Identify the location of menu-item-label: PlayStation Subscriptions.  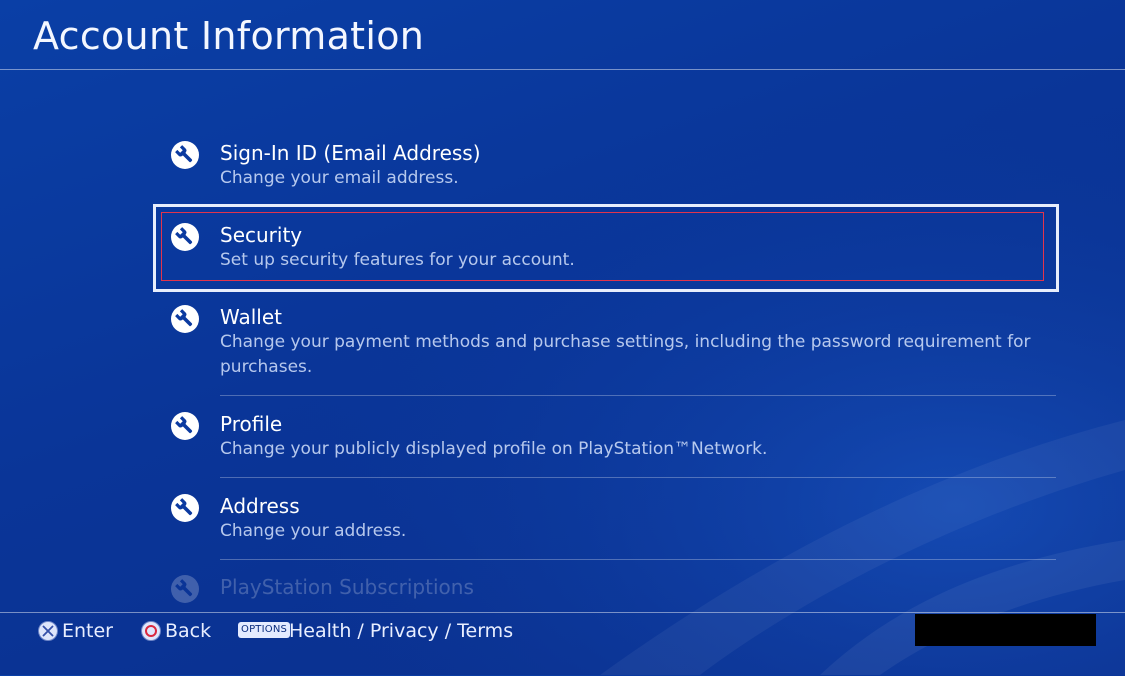
(347, 587).